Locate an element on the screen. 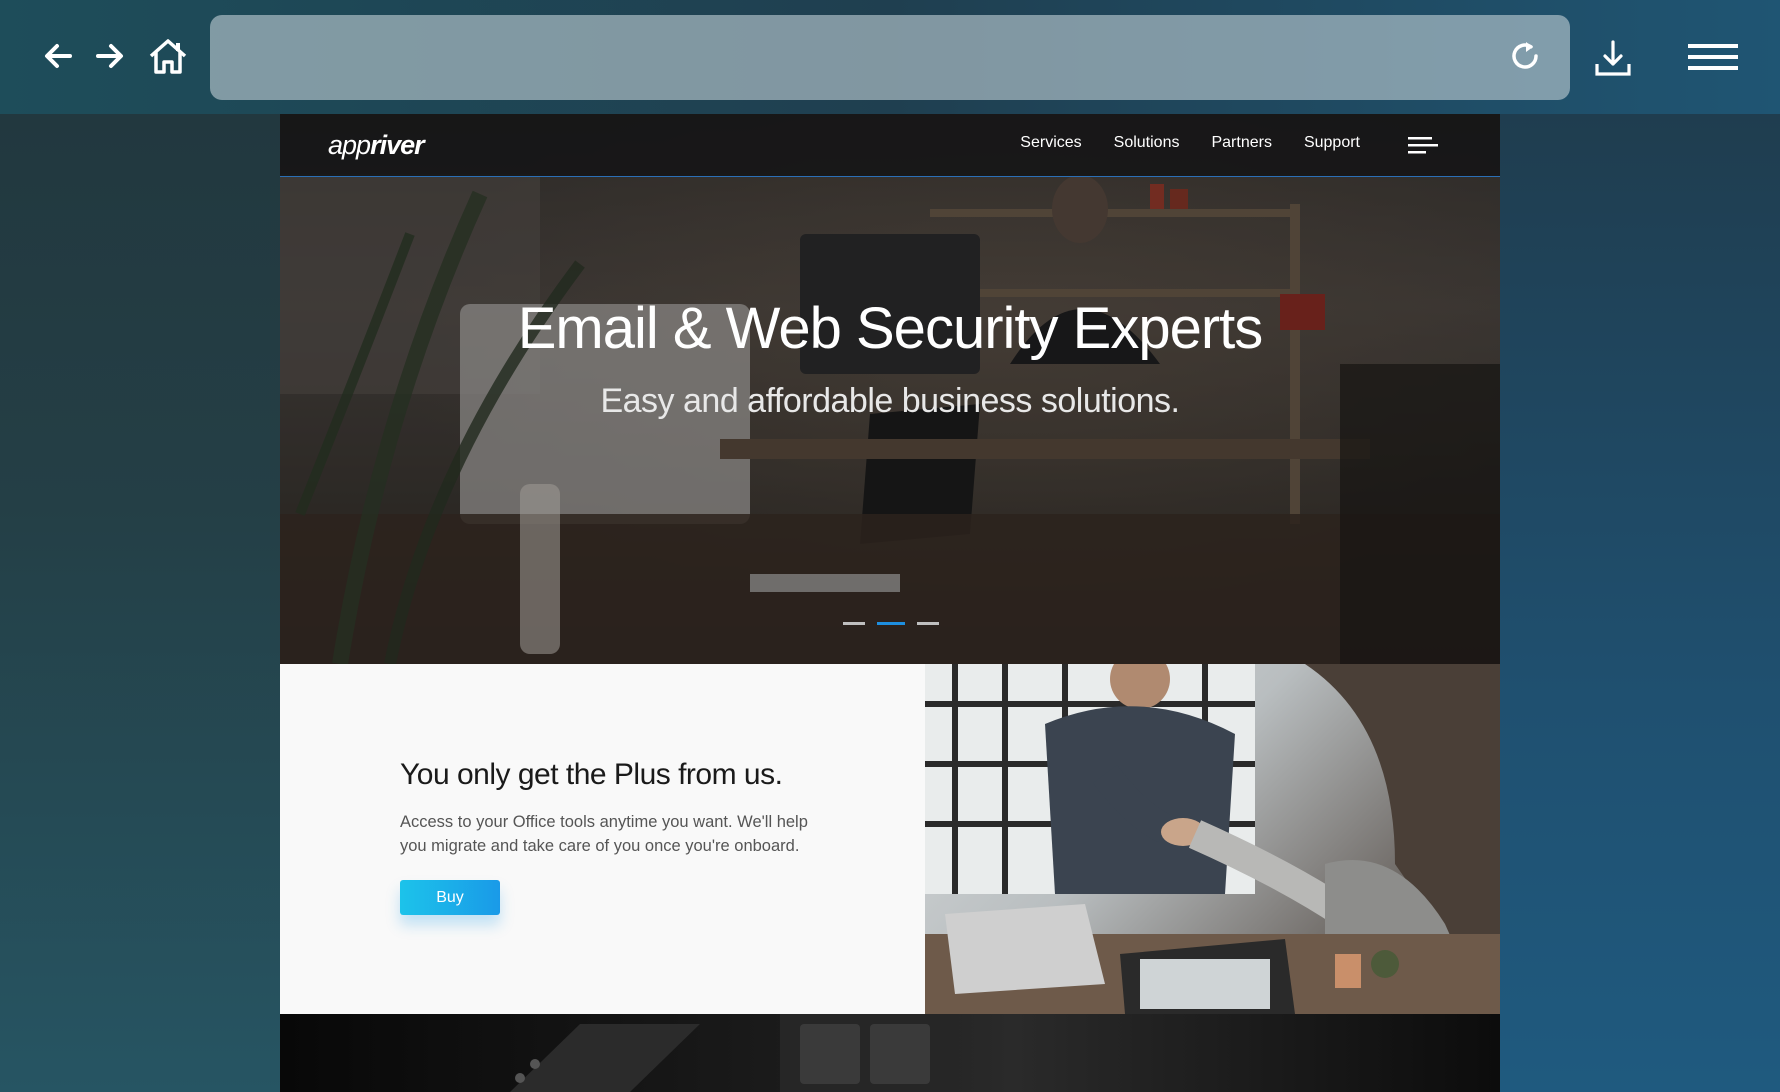 The image size is (1780, 1092). hamburger-menu-icon is located at coordinates (1713, 57).